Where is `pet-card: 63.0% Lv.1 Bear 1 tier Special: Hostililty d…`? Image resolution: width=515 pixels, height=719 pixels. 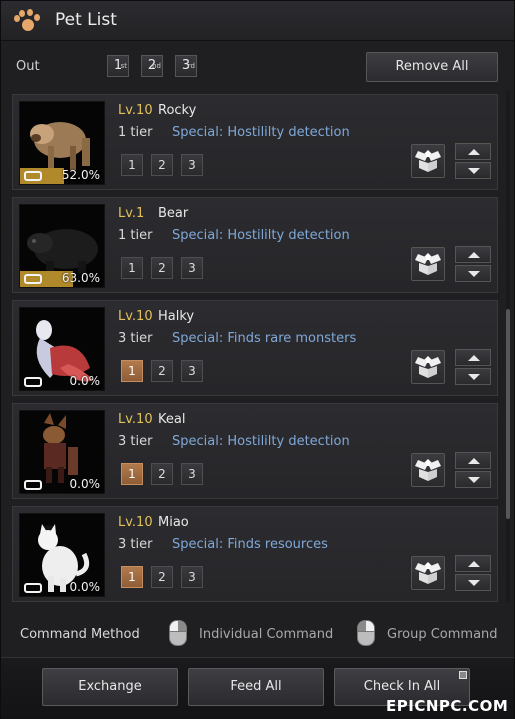
pet-card: 63.0% Lv.1 Bear 1 tier Special: Hostililty d… is located at coordinates (255, 245).